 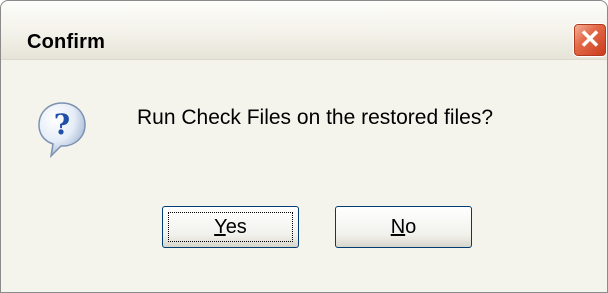 I want to click on yes-button: Yes, so click(x=230, y=227).